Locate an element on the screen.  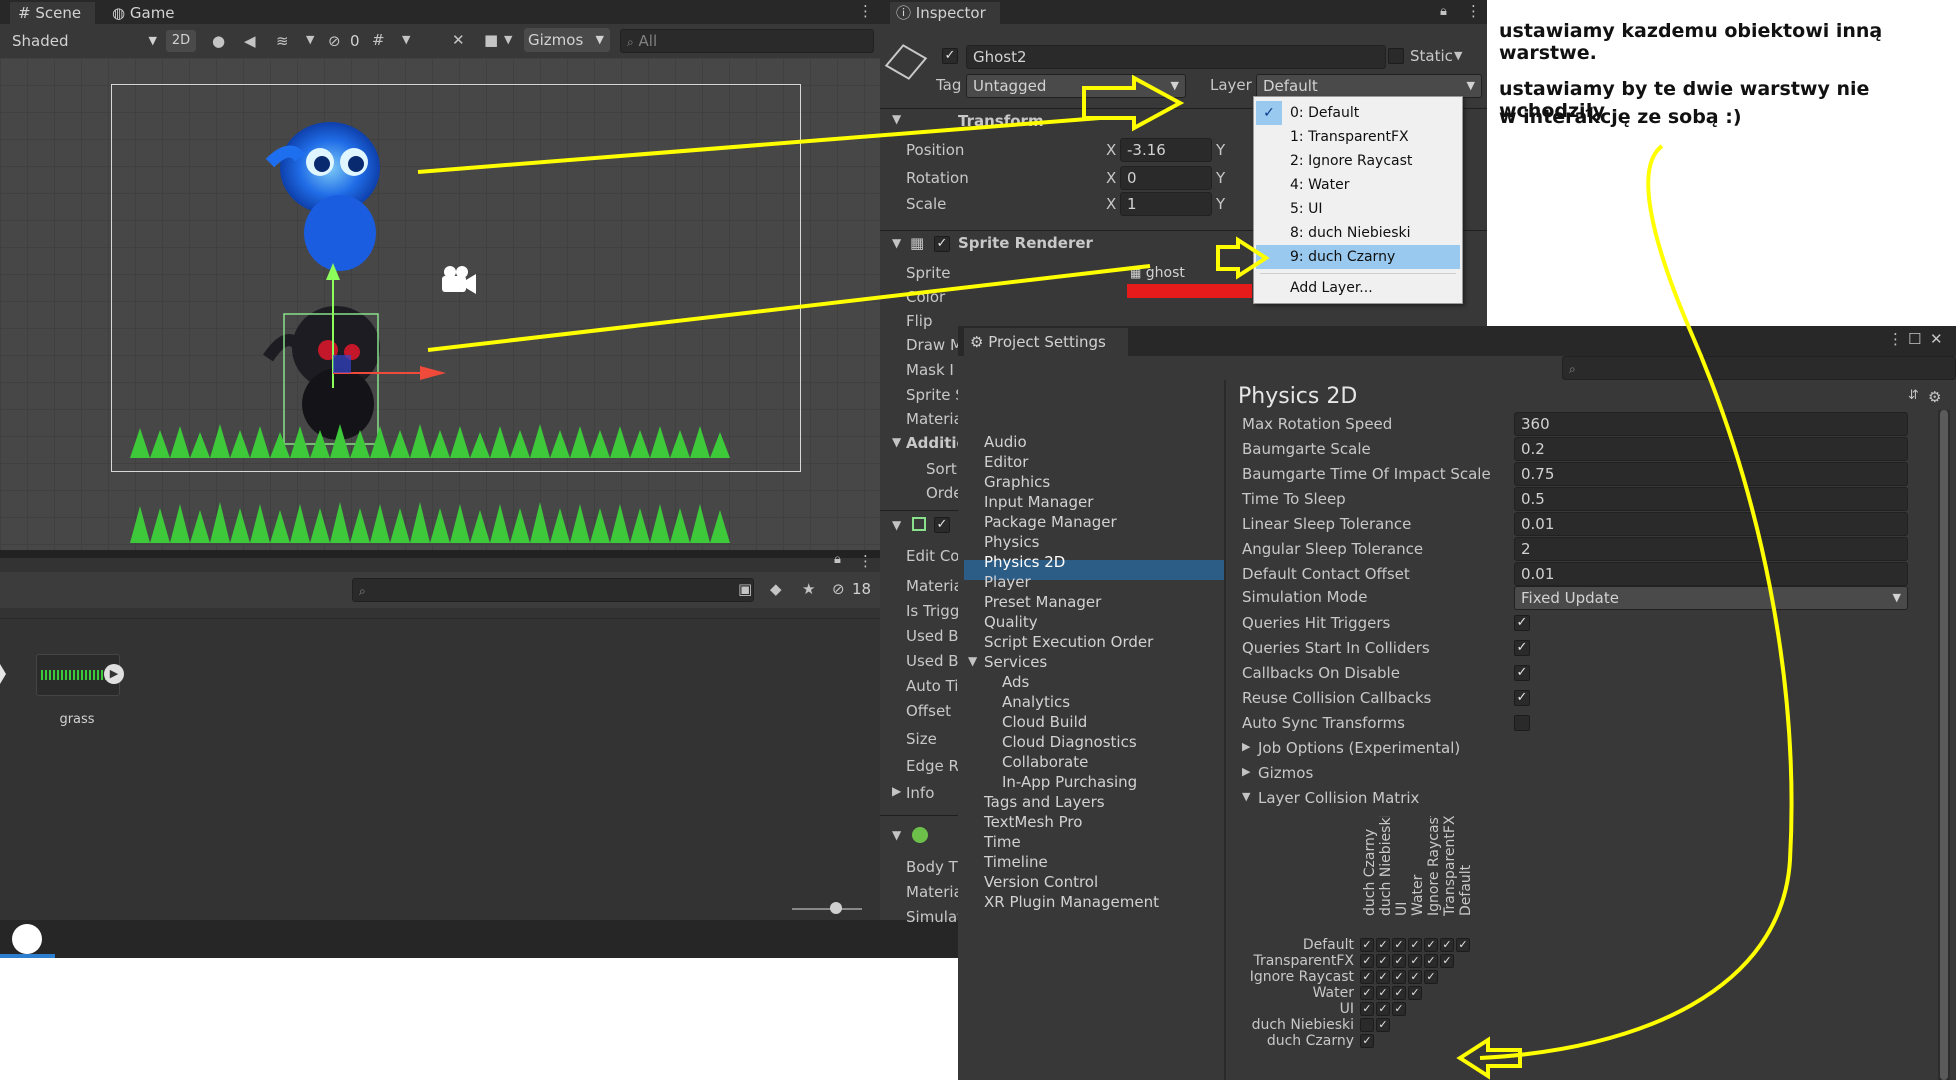
sidebar-item-graphics: Graphics is located at coordinates (1017, 482).